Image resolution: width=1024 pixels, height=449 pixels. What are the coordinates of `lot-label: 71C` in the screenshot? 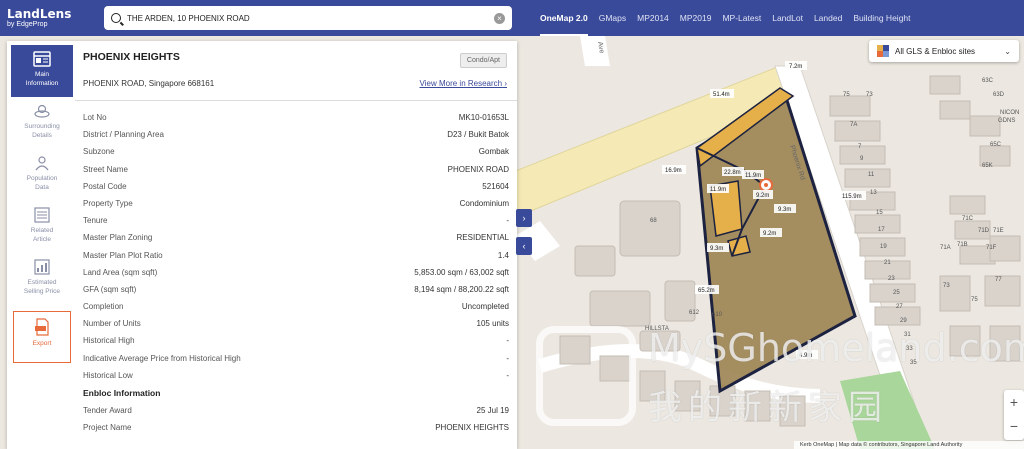 It's located at (968, 219).